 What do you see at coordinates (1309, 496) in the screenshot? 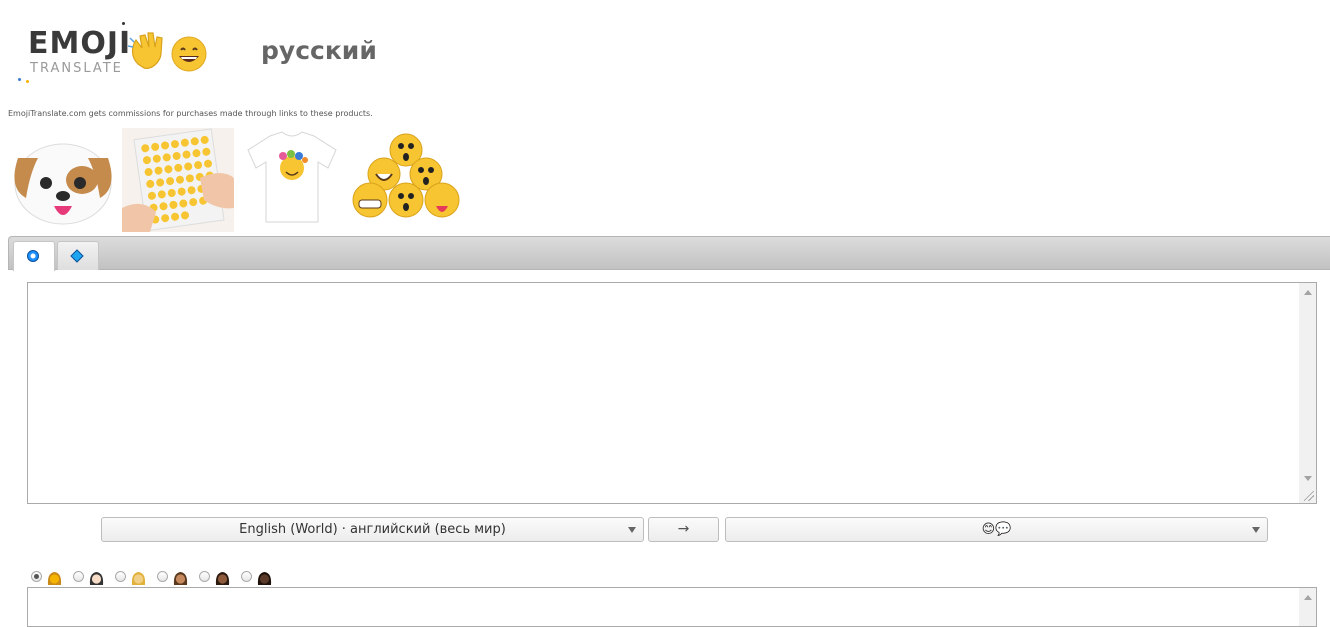
I see `resize-grip-icon` at bounding box center [1309, 496].